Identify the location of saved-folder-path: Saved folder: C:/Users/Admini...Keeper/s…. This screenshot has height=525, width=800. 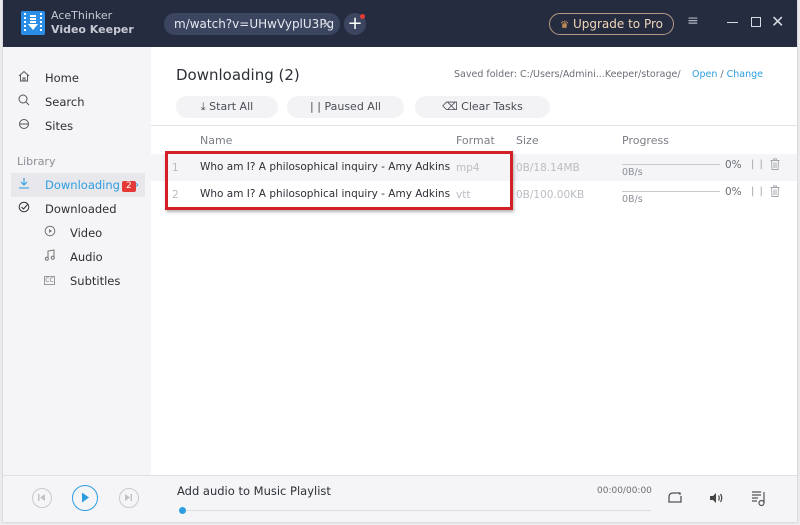
(567, 74).